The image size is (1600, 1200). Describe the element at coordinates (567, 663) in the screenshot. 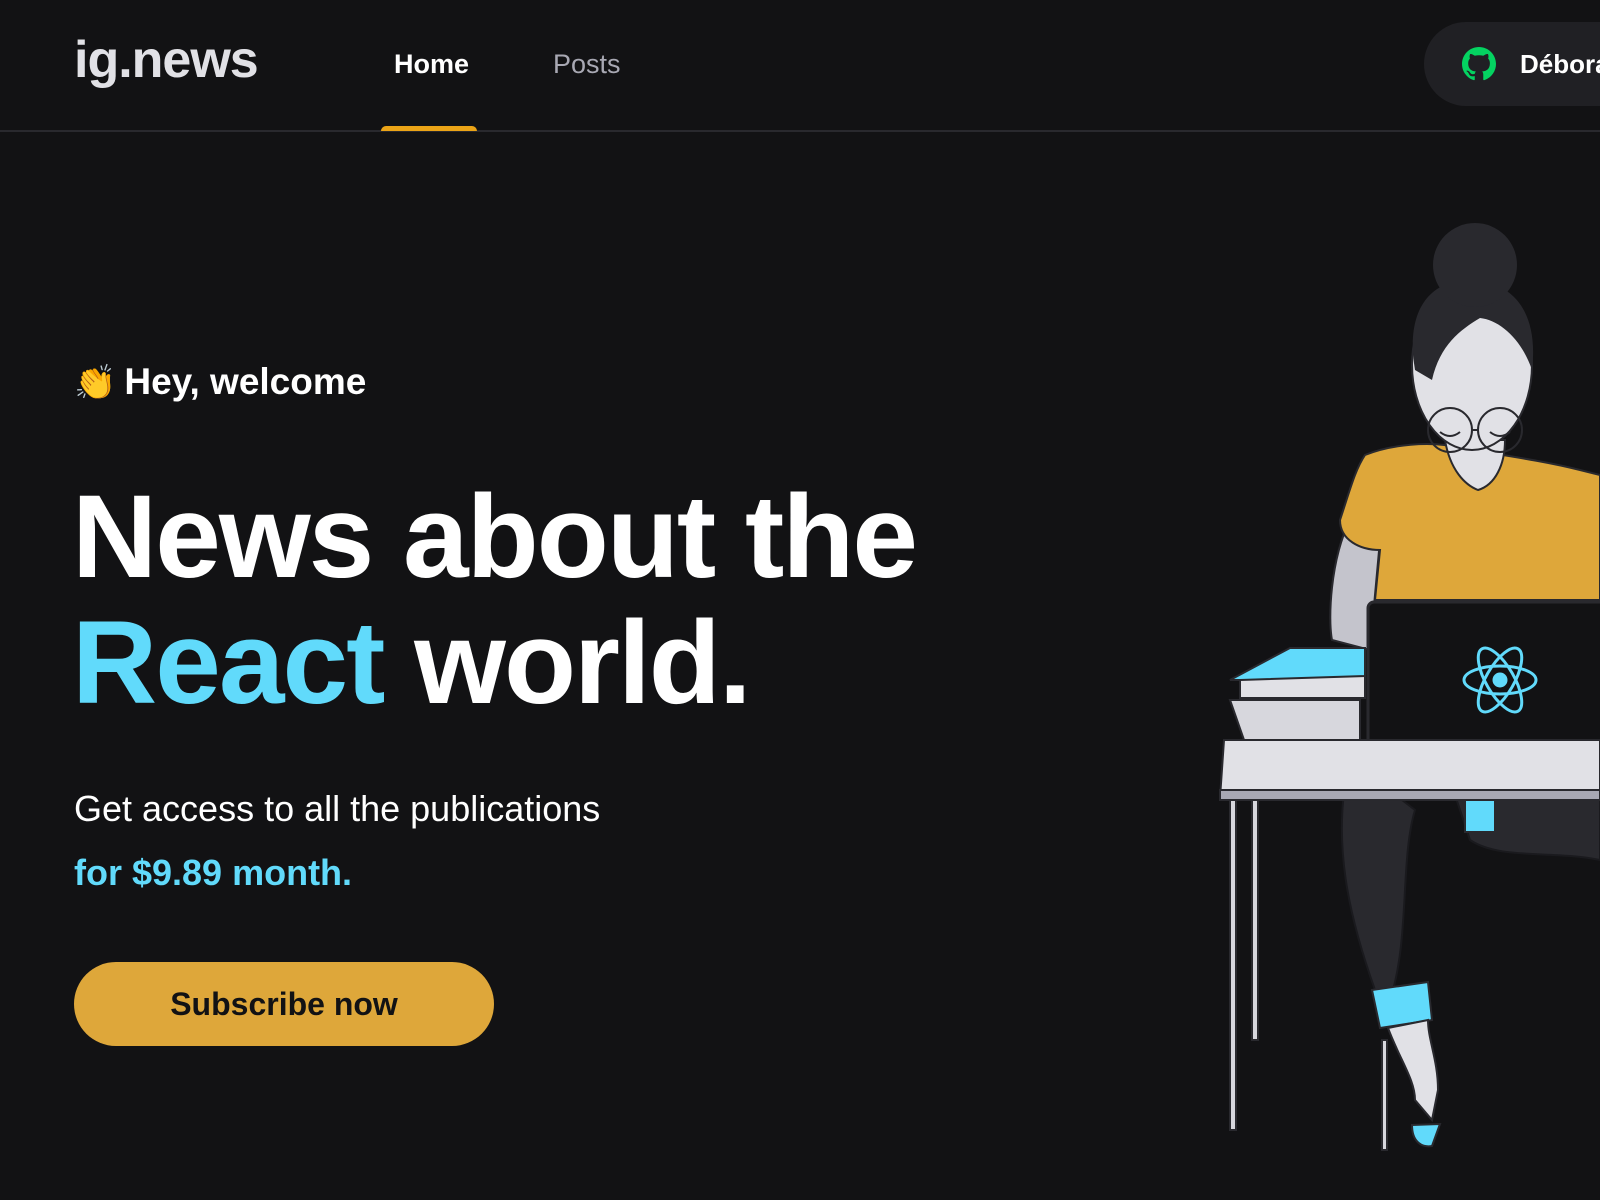

I see `headline-rest: world.` at that location.